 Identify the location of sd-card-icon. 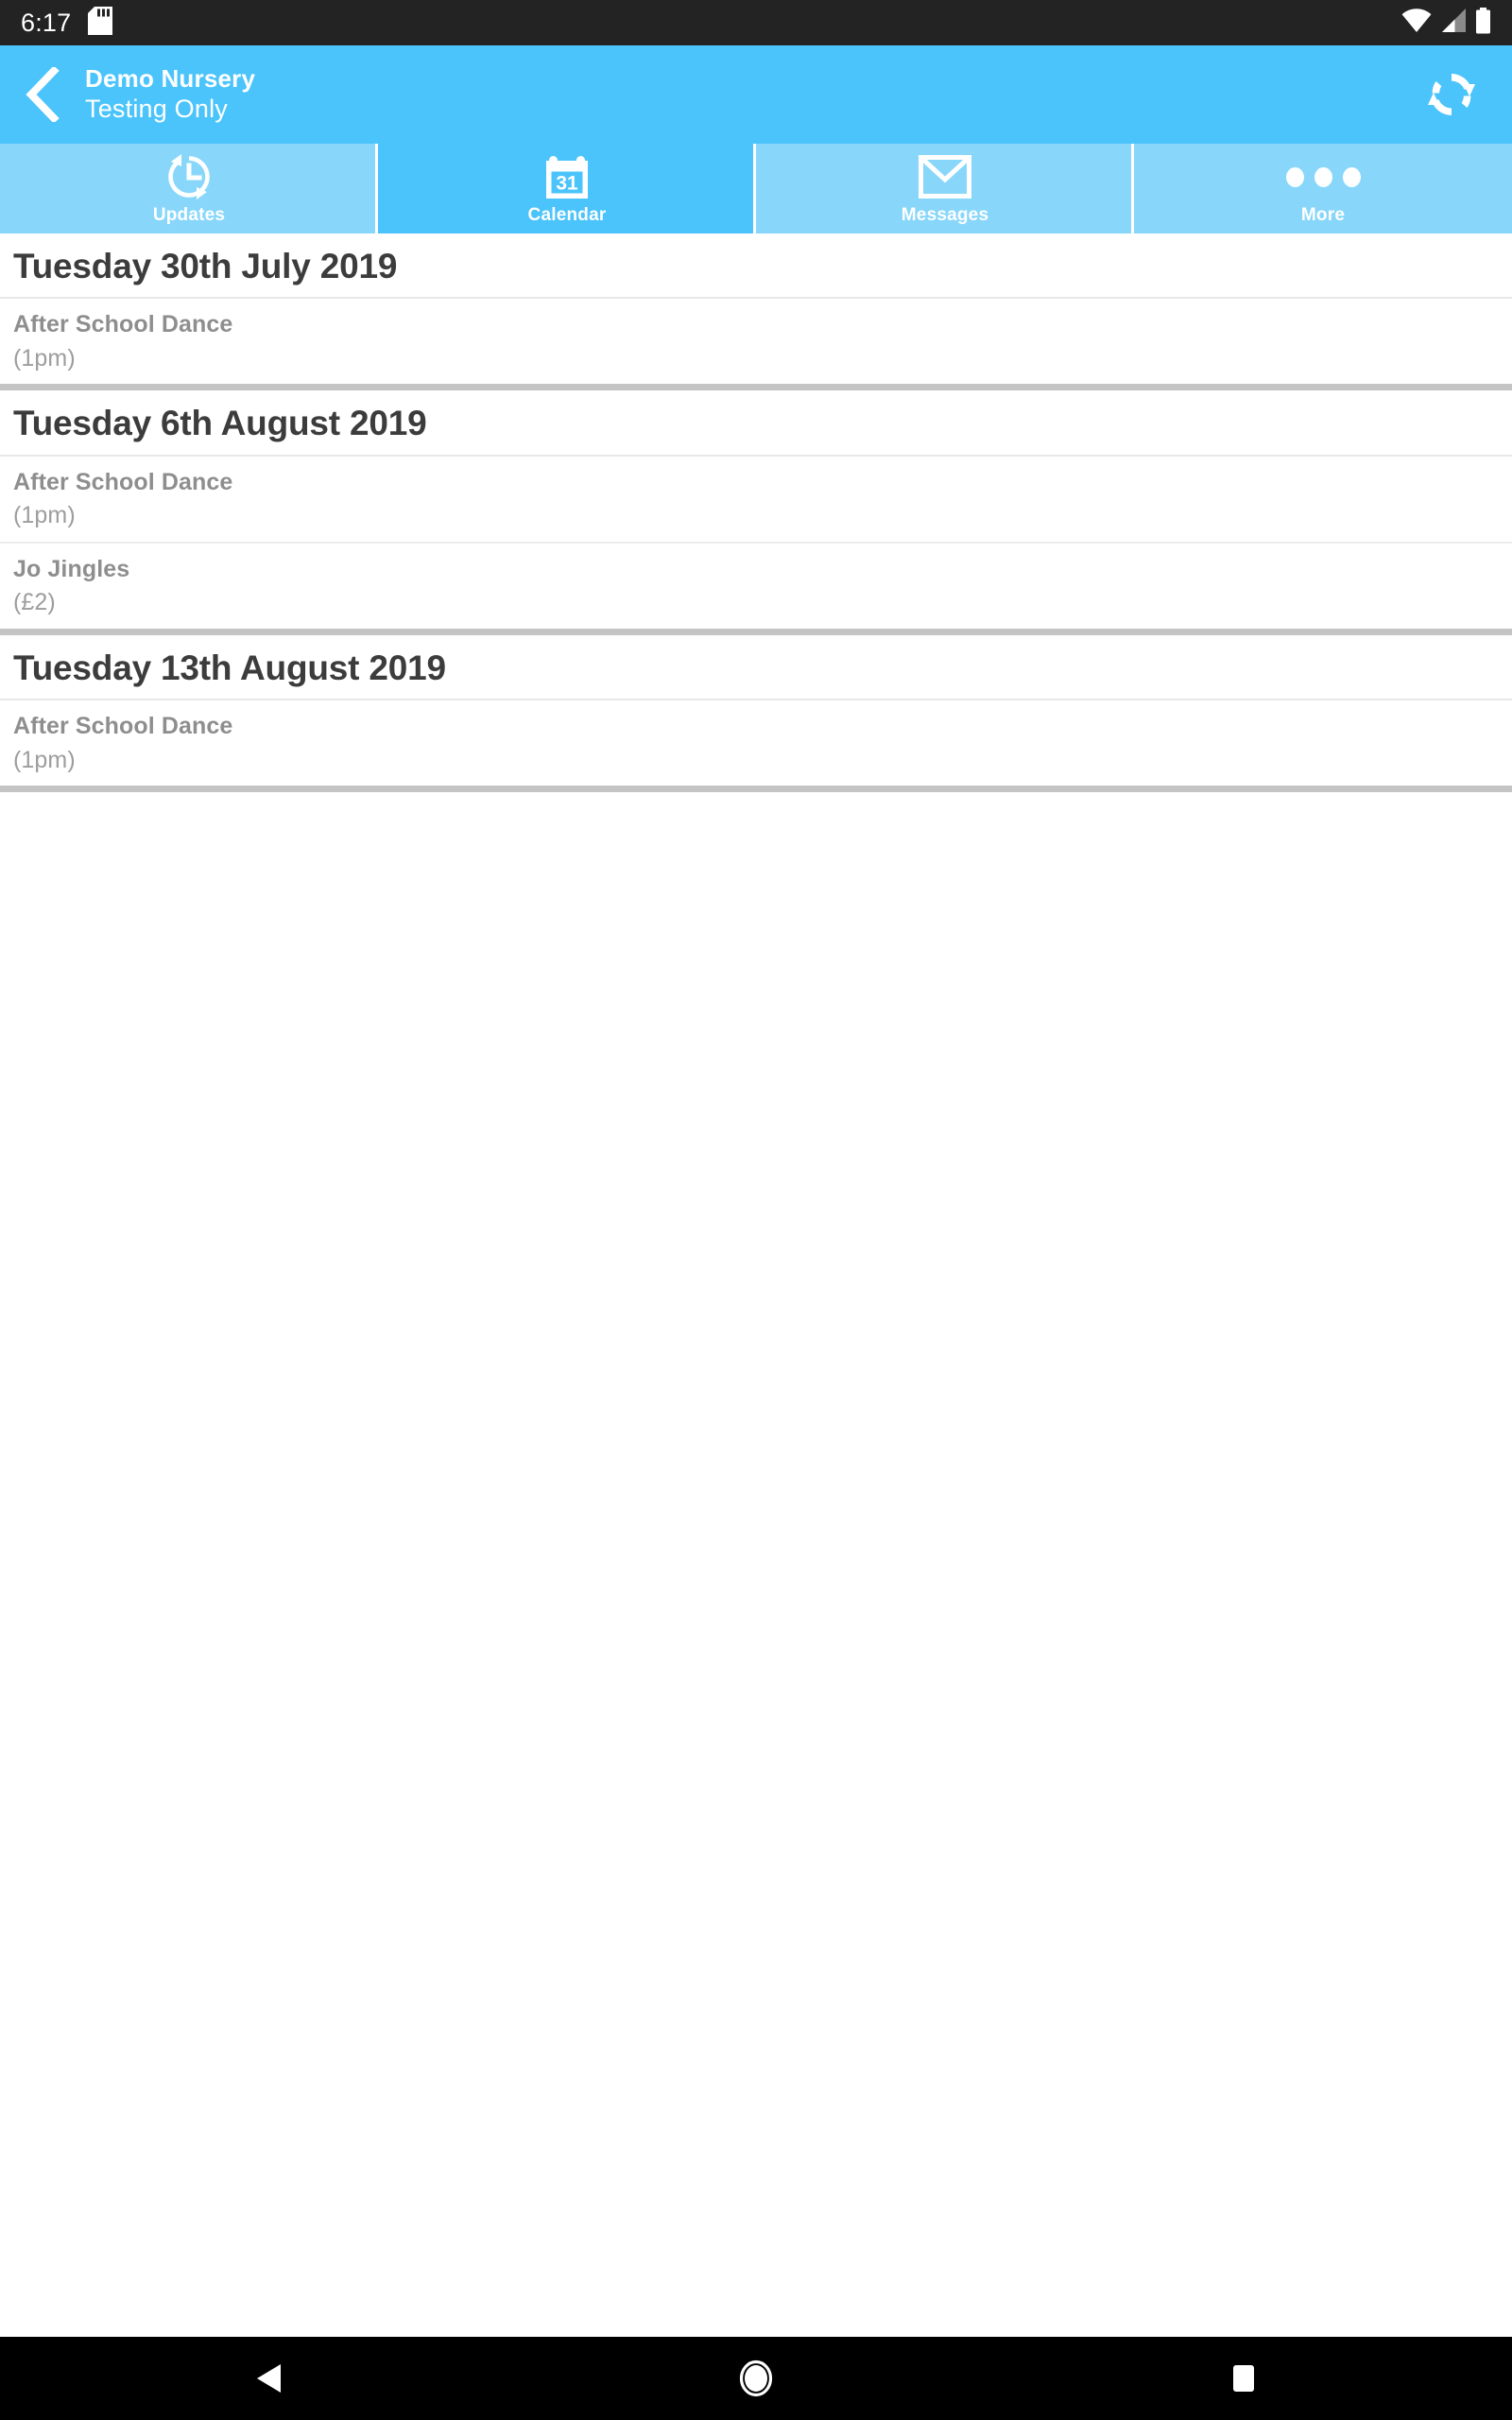
(100, 23).